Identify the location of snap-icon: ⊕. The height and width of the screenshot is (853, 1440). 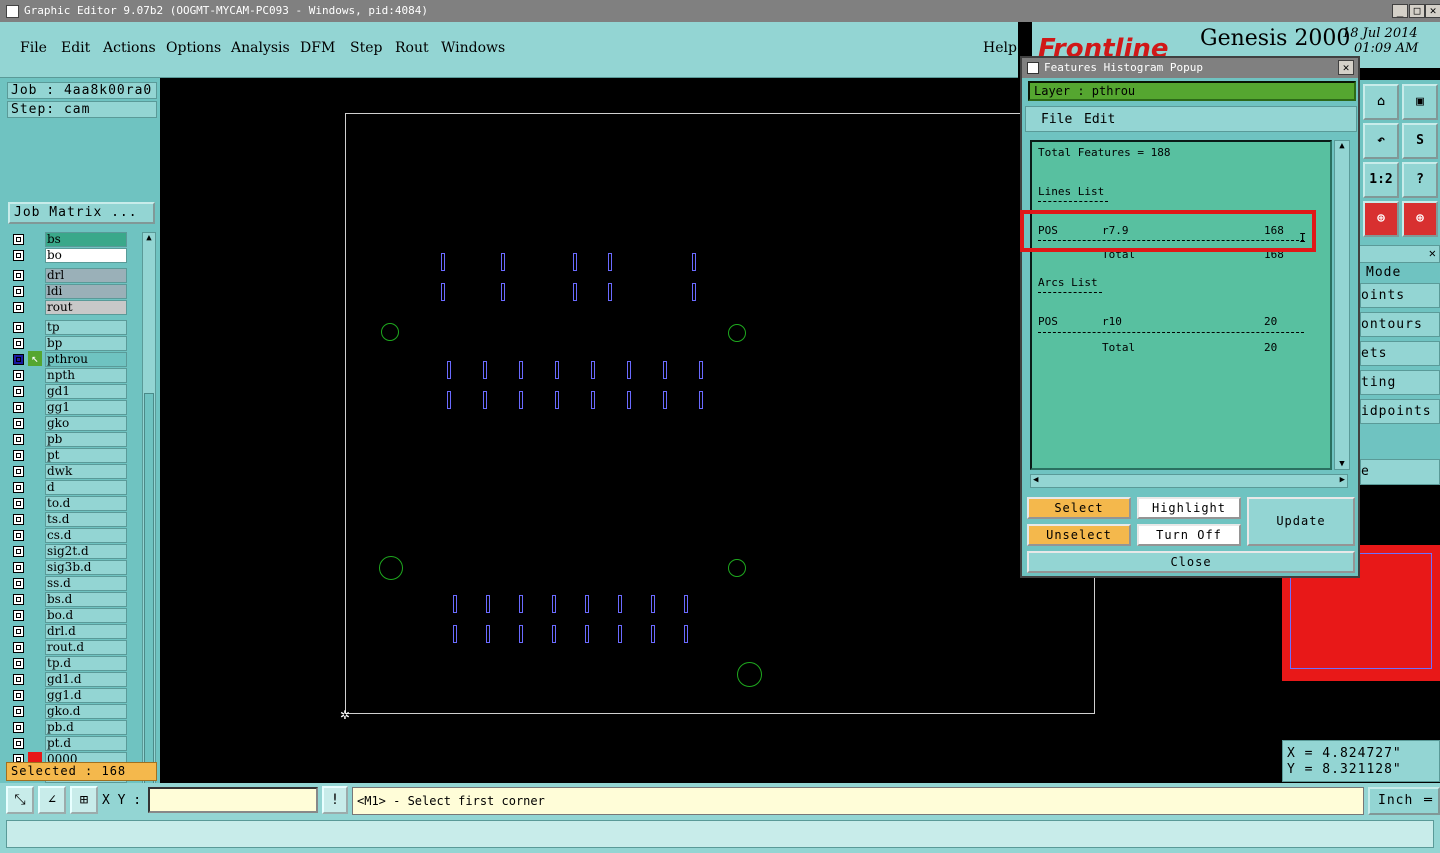
(1381, 219).